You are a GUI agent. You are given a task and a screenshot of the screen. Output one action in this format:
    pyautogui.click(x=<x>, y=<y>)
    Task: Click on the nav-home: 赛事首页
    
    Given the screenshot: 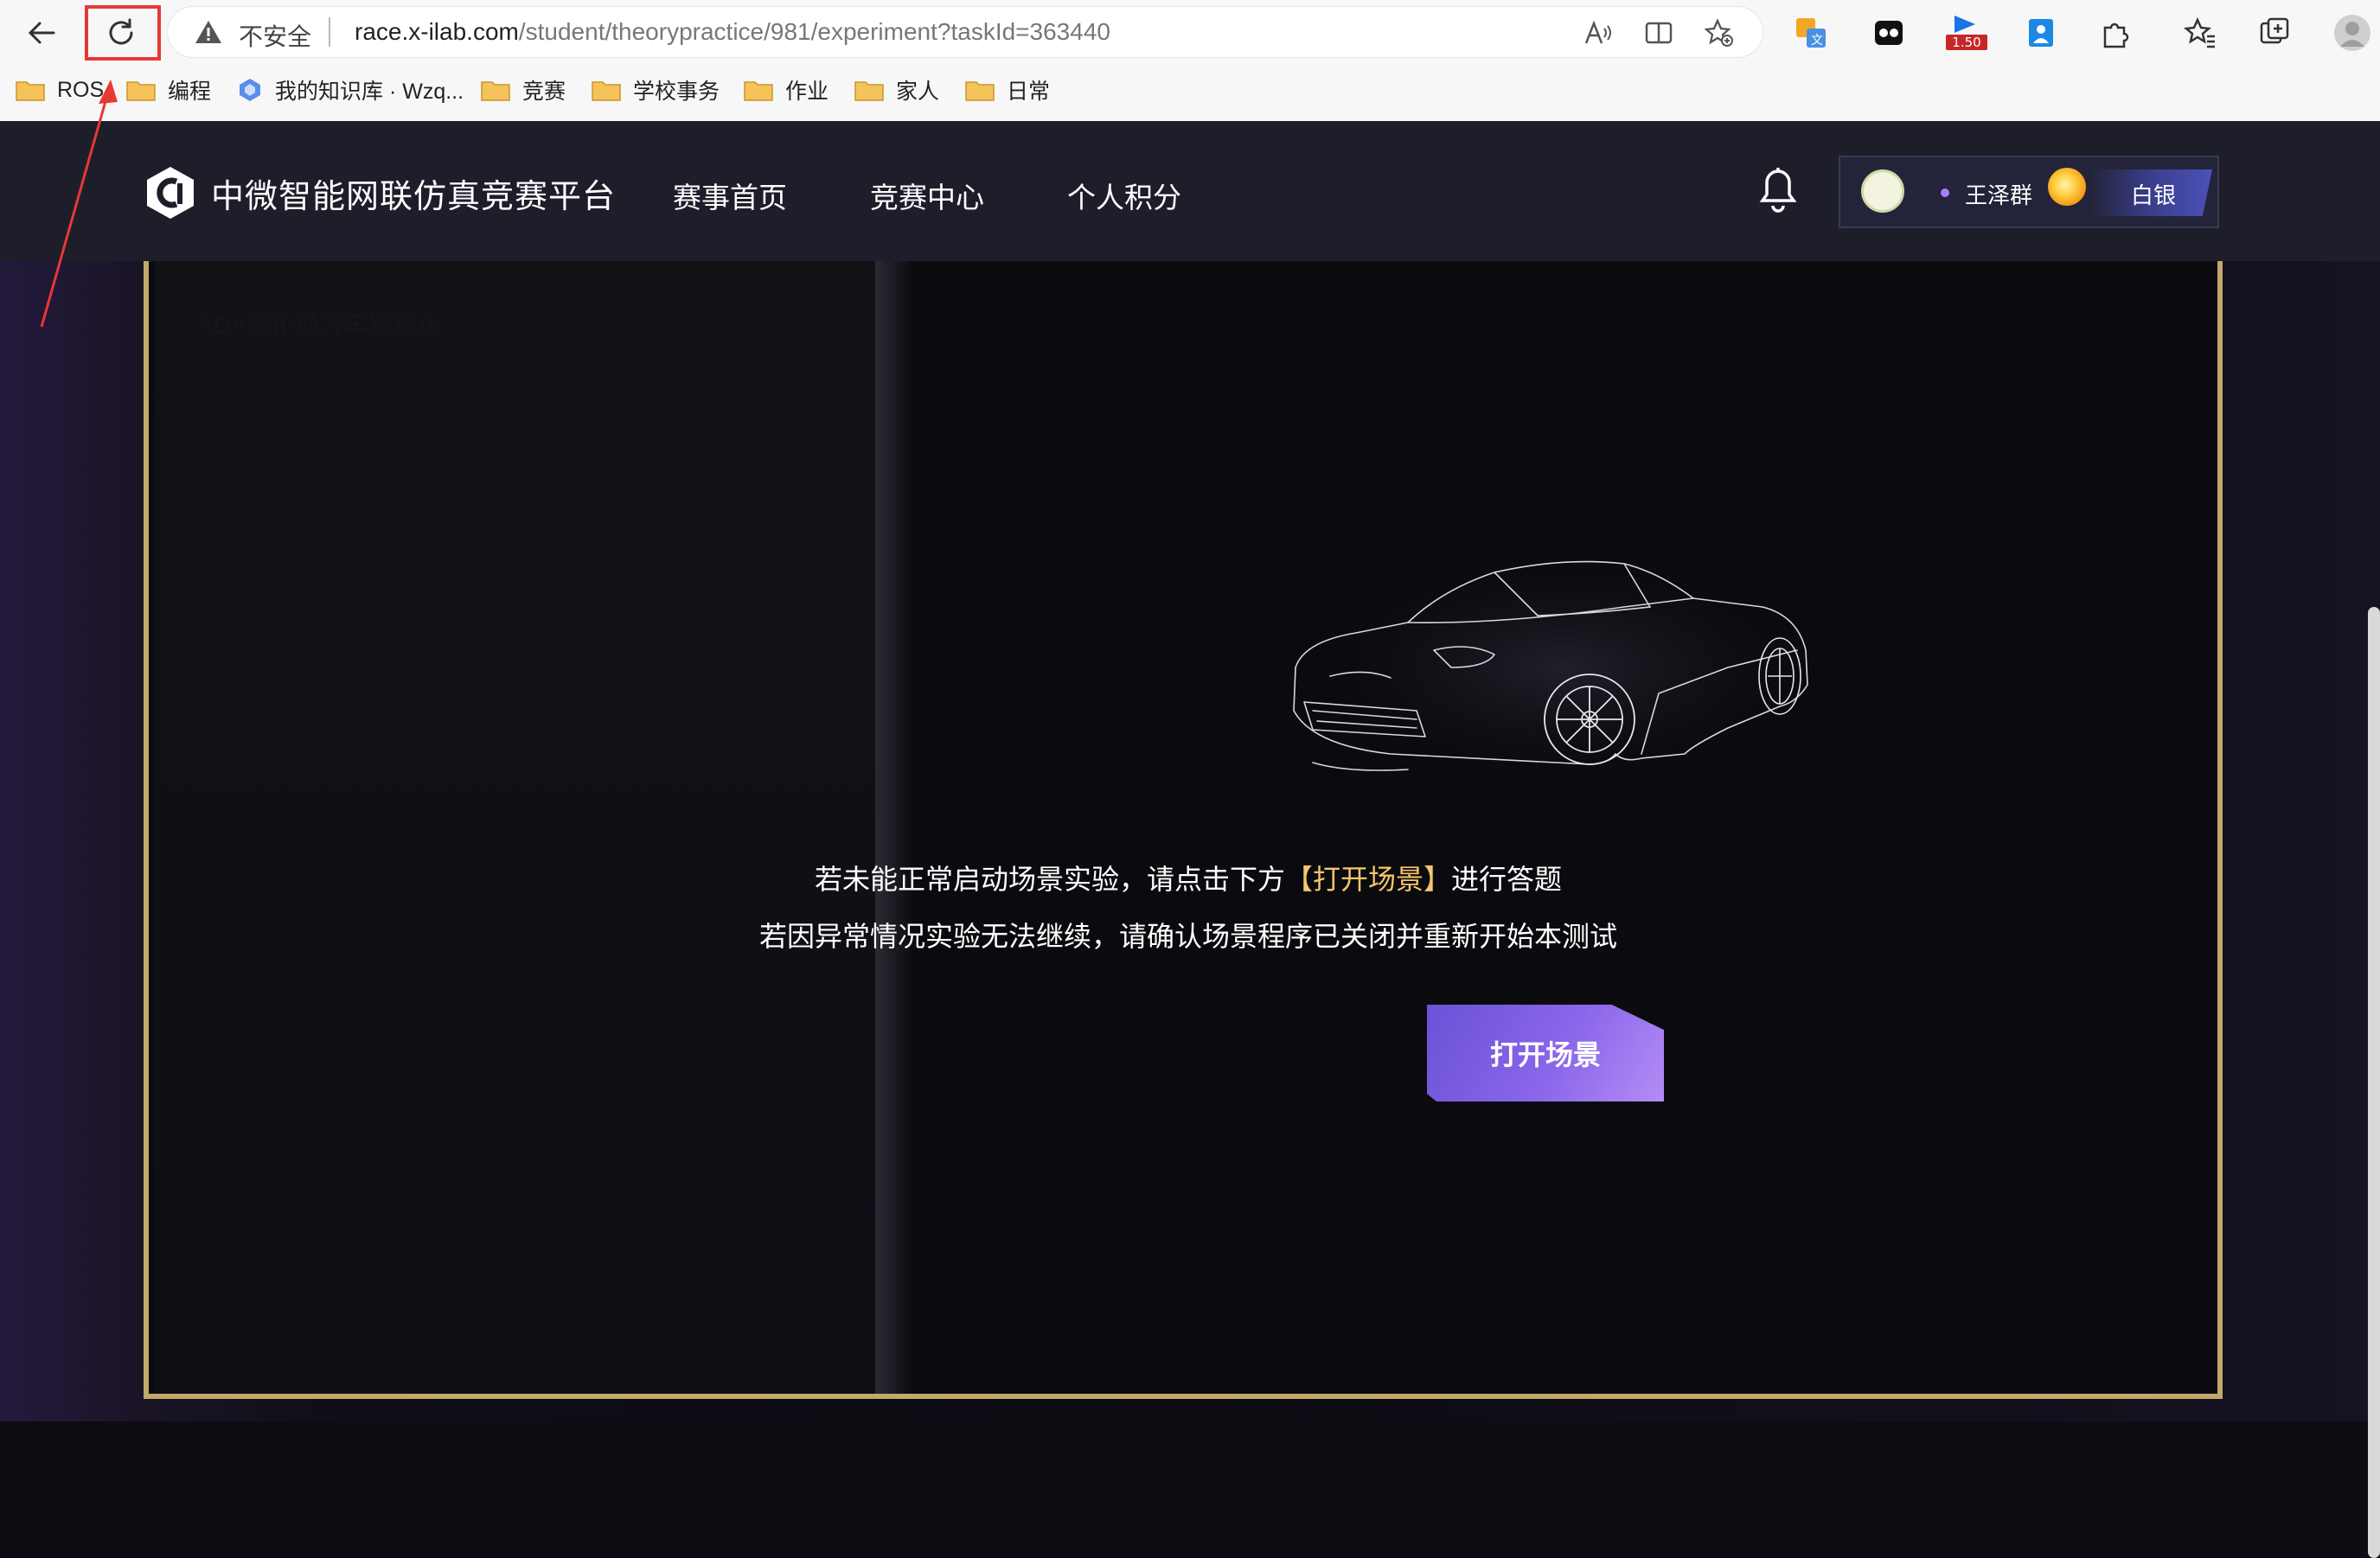 What is the action you would take?
    pyautogui.click(x=730, y=196)
    